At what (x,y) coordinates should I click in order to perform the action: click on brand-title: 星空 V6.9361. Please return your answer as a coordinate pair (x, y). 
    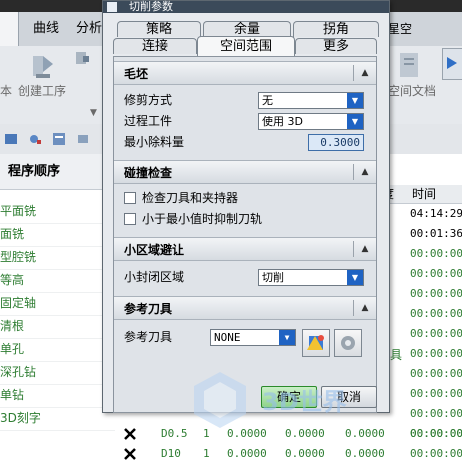
    Looking at the image, I should click on (413, 46).